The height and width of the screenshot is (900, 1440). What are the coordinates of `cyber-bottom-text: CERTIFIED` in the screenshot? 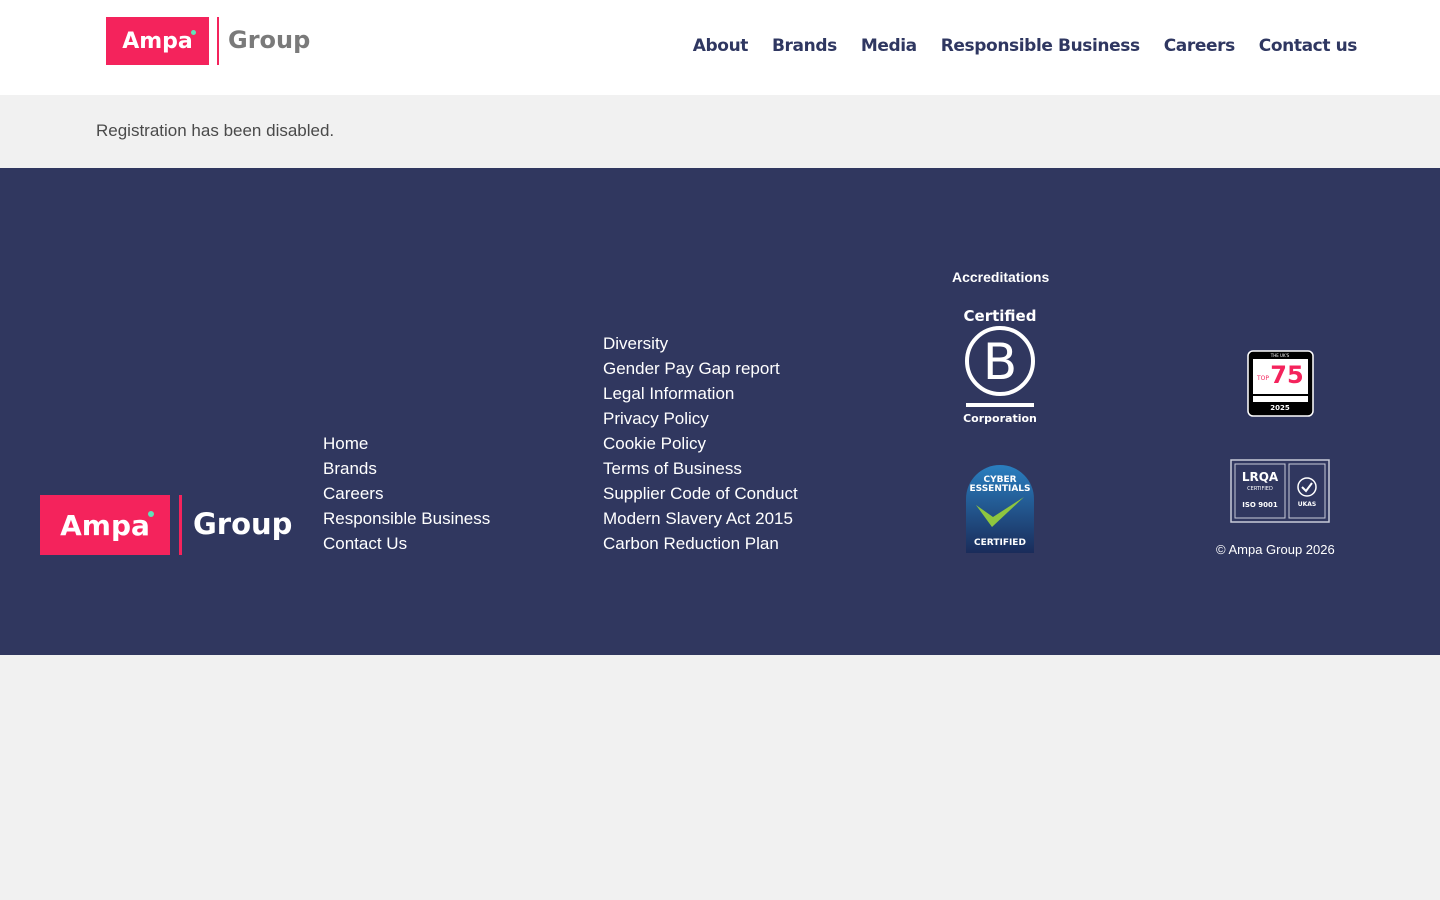 It's located at (1000, 543).